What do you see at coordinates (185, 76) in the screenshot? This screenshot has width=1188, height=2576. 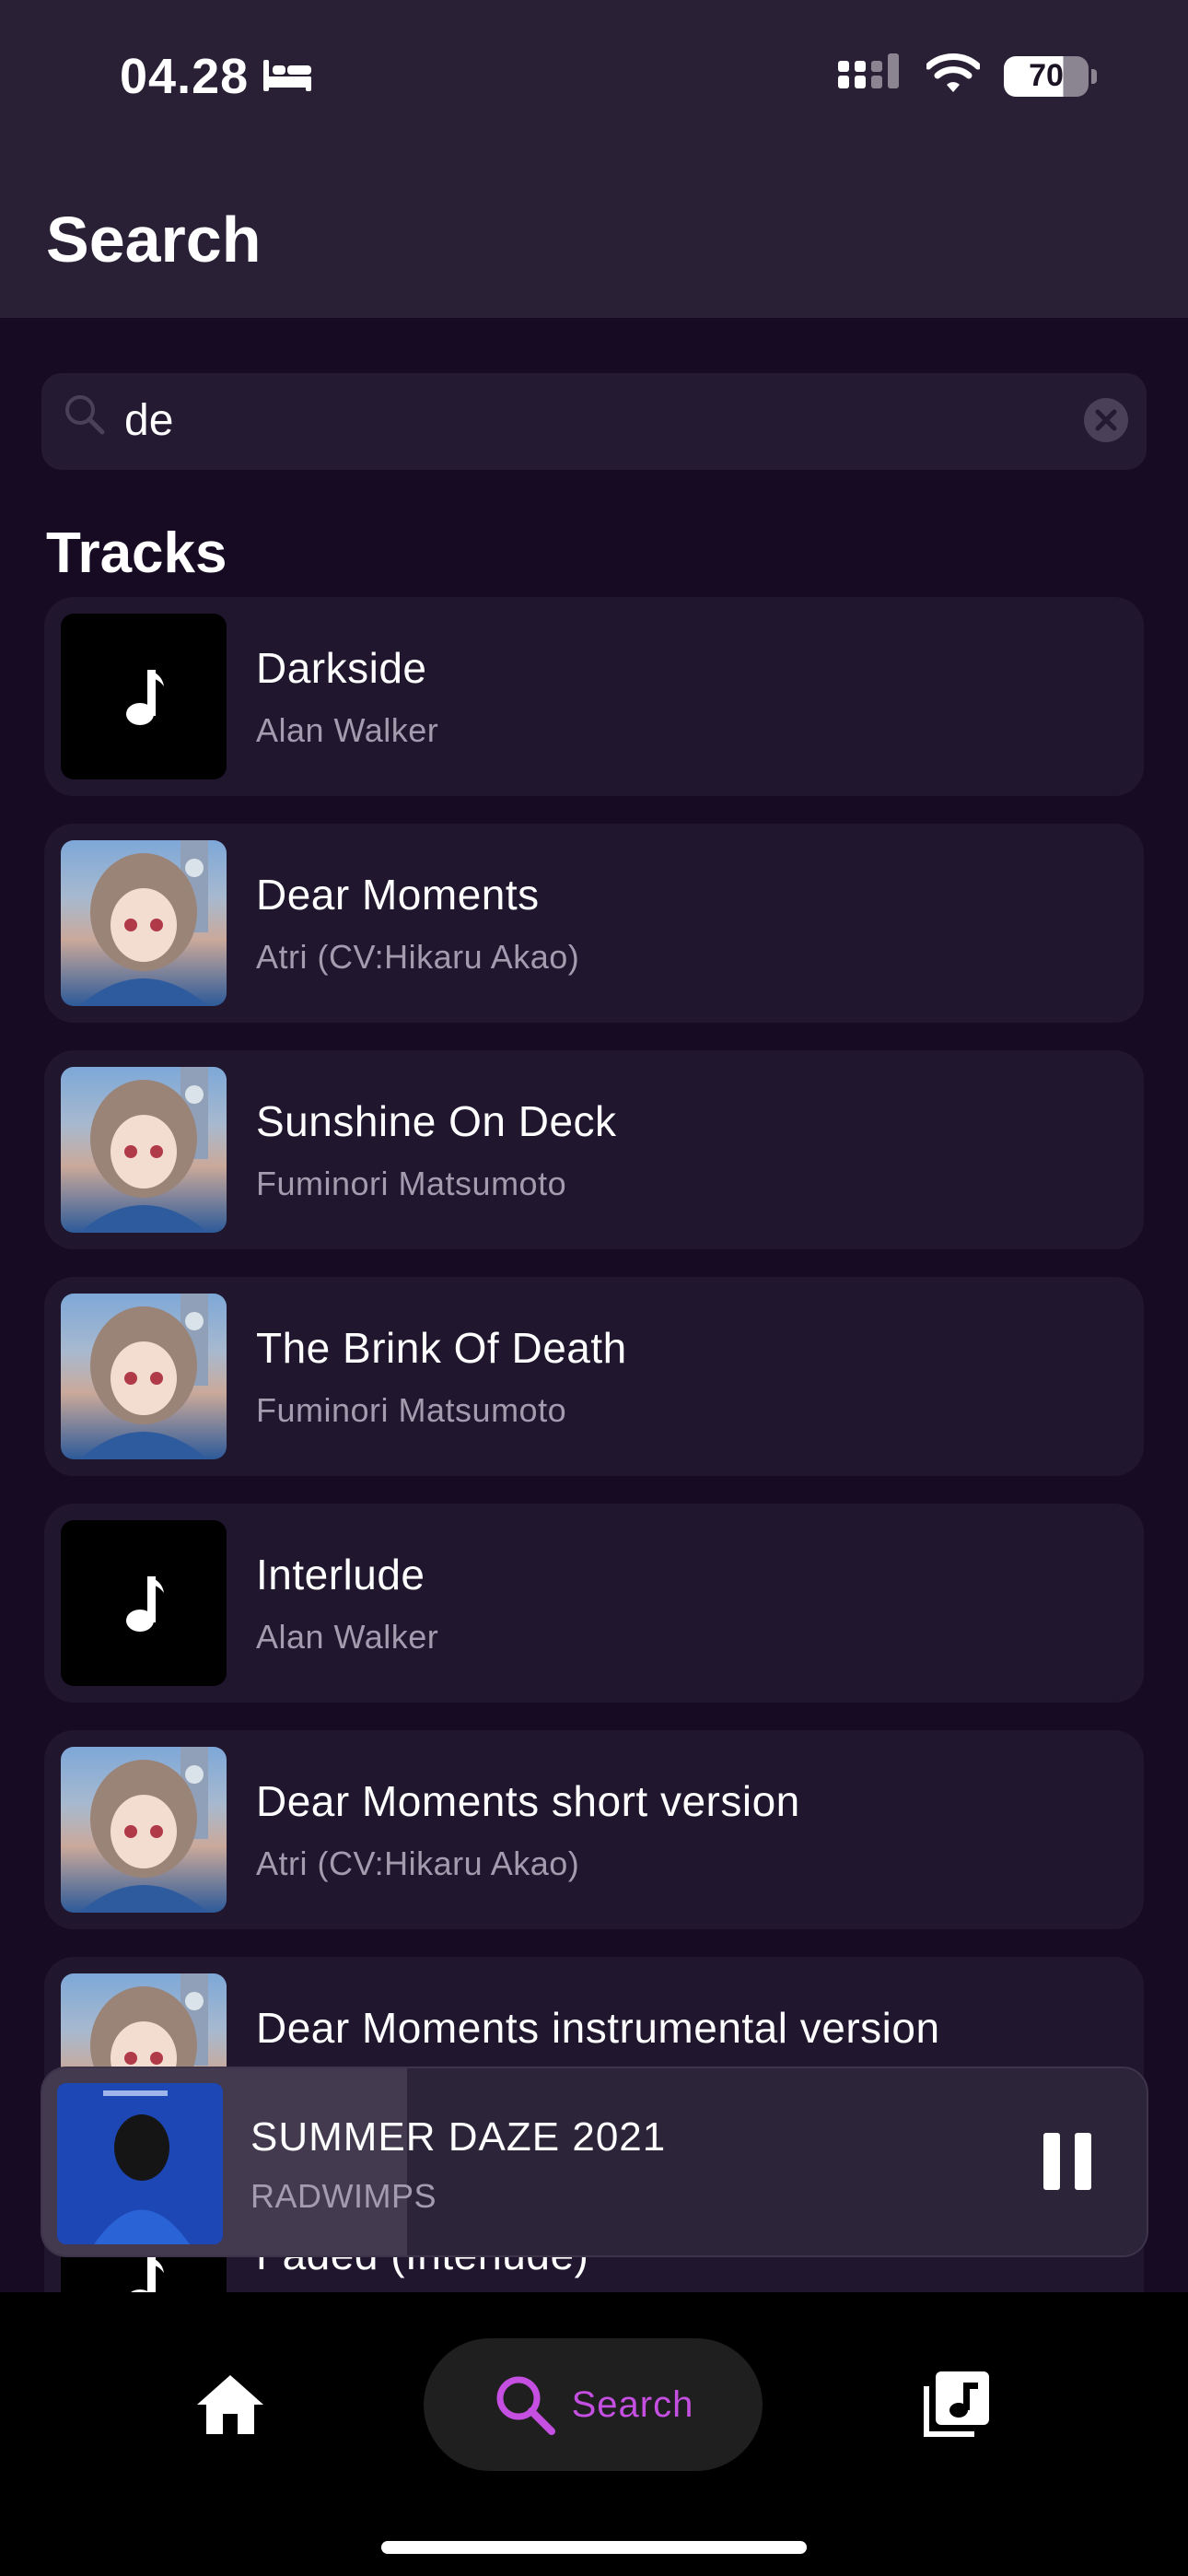 I see `status-time: 04.28` at bounding box center [185, 76].